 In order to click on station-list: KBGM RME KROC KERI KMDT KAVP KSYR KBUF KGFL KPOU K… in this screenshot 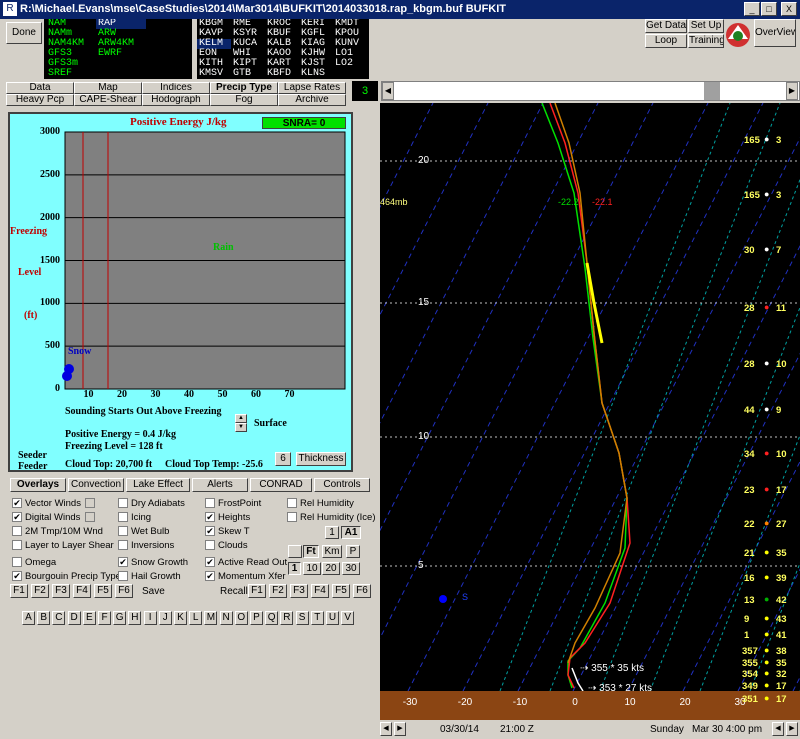, I will do `click(283, 49)`.